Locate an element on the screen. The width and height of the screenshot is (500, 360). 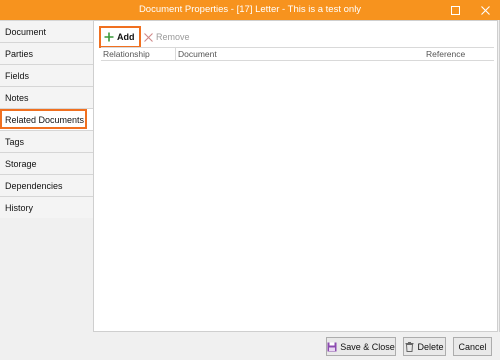
sidebar-item-tags: Tags is located at coordinates (47, 141).